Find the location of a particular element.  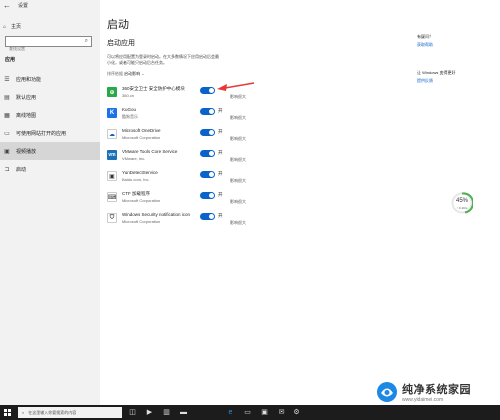

page-title: 启动 is located at coordinates (118, 25).